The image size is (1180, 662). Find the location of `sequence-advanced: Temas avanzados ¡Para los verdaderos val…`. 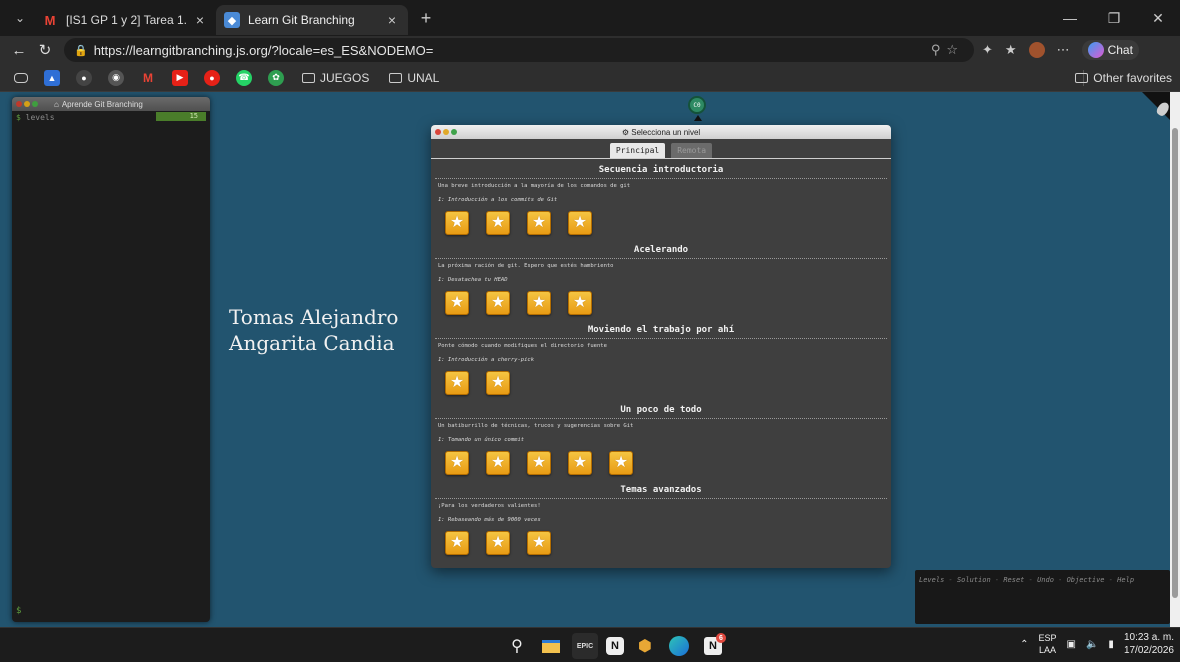

sequence-advanced: Temas avanzados ¡Para los verdaderos val… is located at coordinates (661, 520).